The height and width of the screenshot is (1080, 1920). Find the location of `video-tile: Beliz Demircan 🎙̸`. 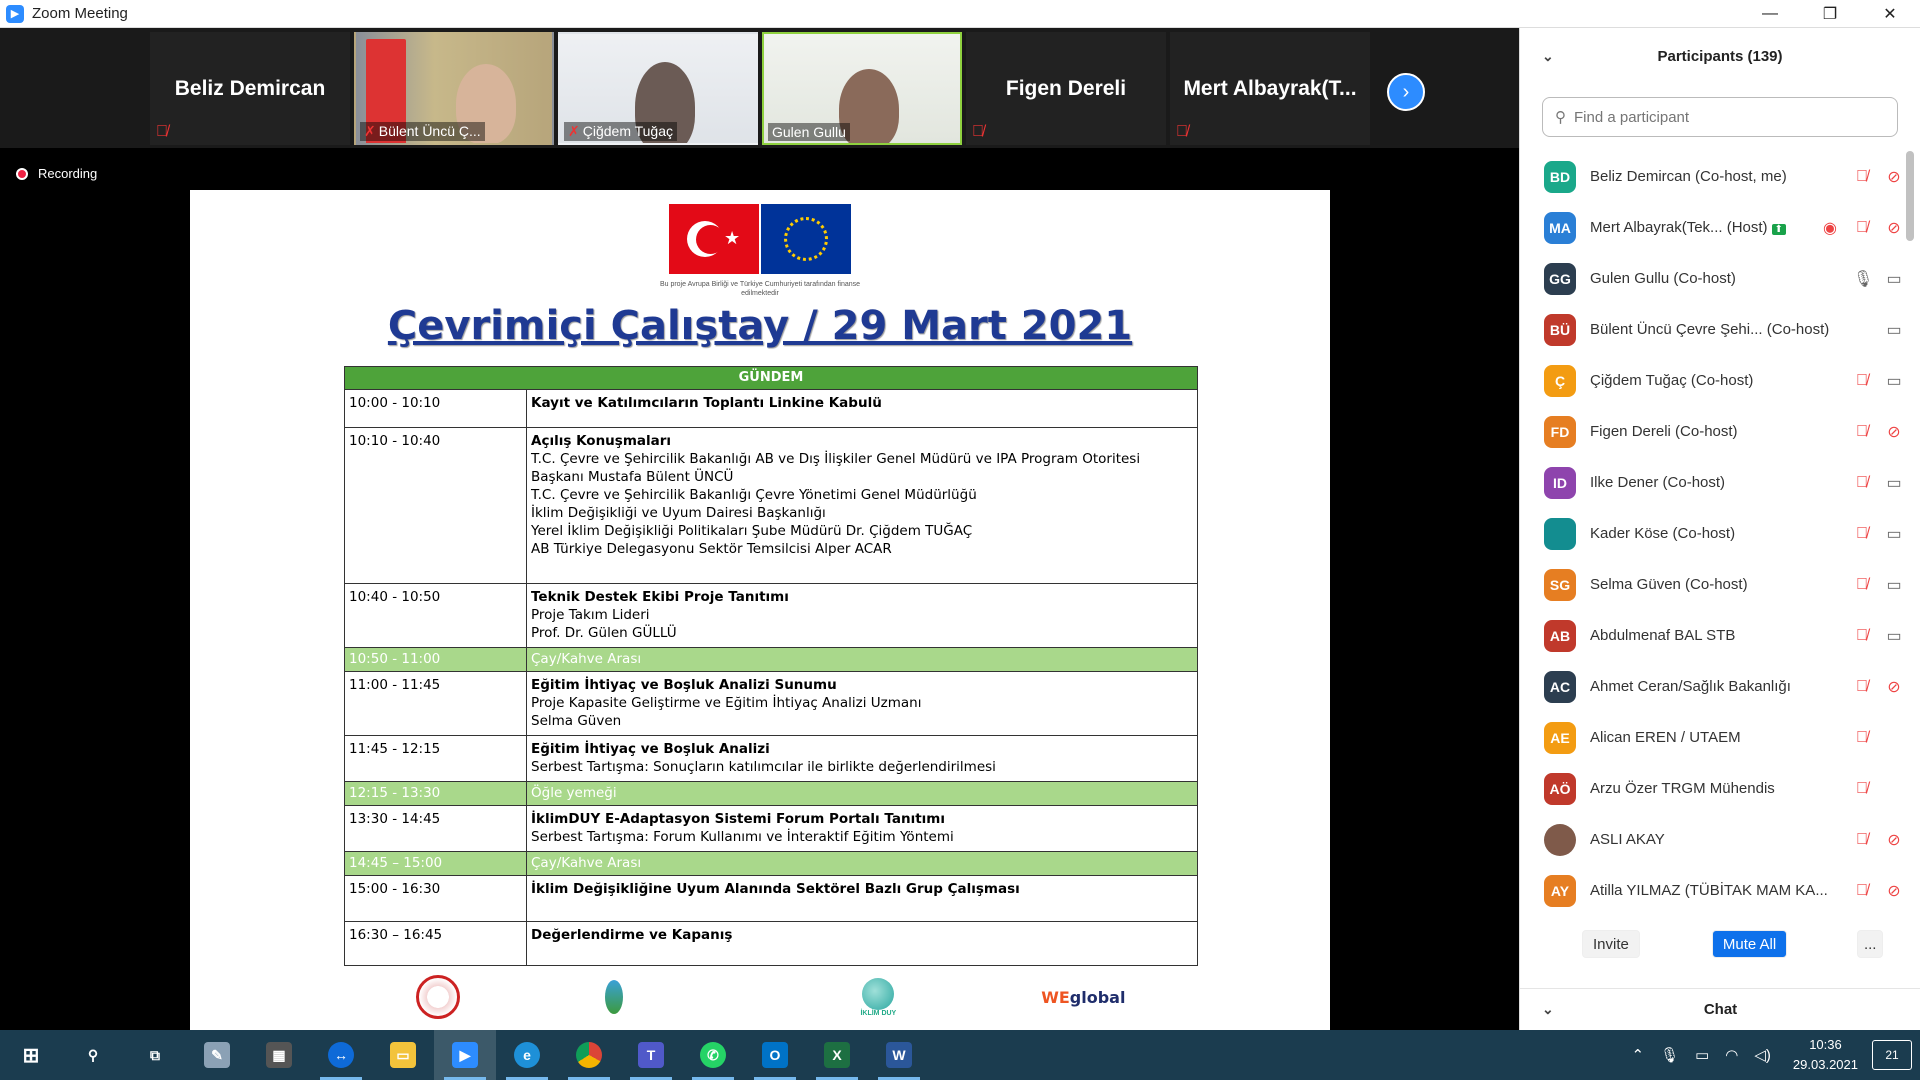

video-tile: Beliz Demircan 🎙̸ is located at coordinates (250, 88).